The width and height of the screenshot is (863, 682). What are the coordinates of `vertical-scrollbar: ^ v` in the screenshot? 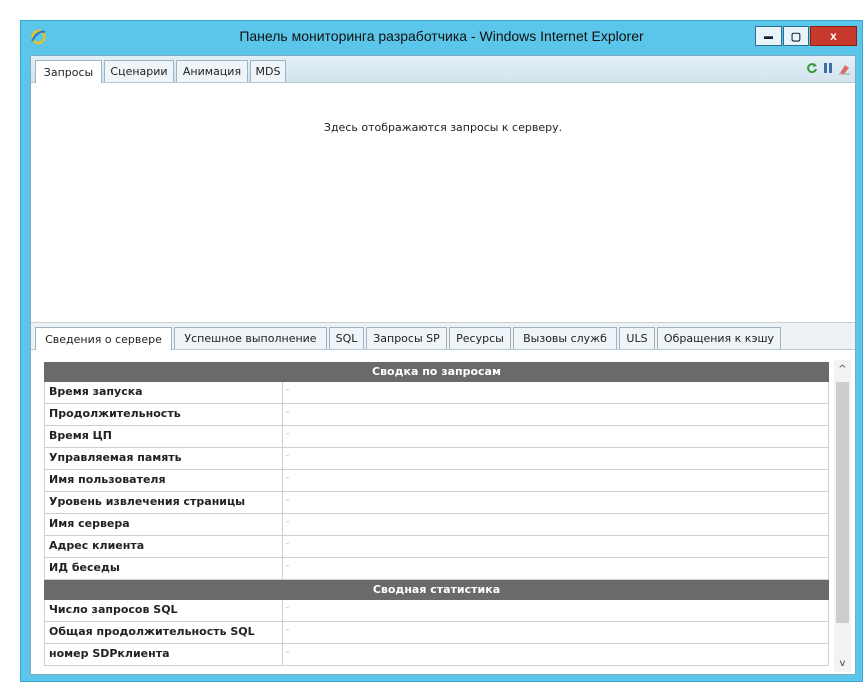 It's located at (842, 516).